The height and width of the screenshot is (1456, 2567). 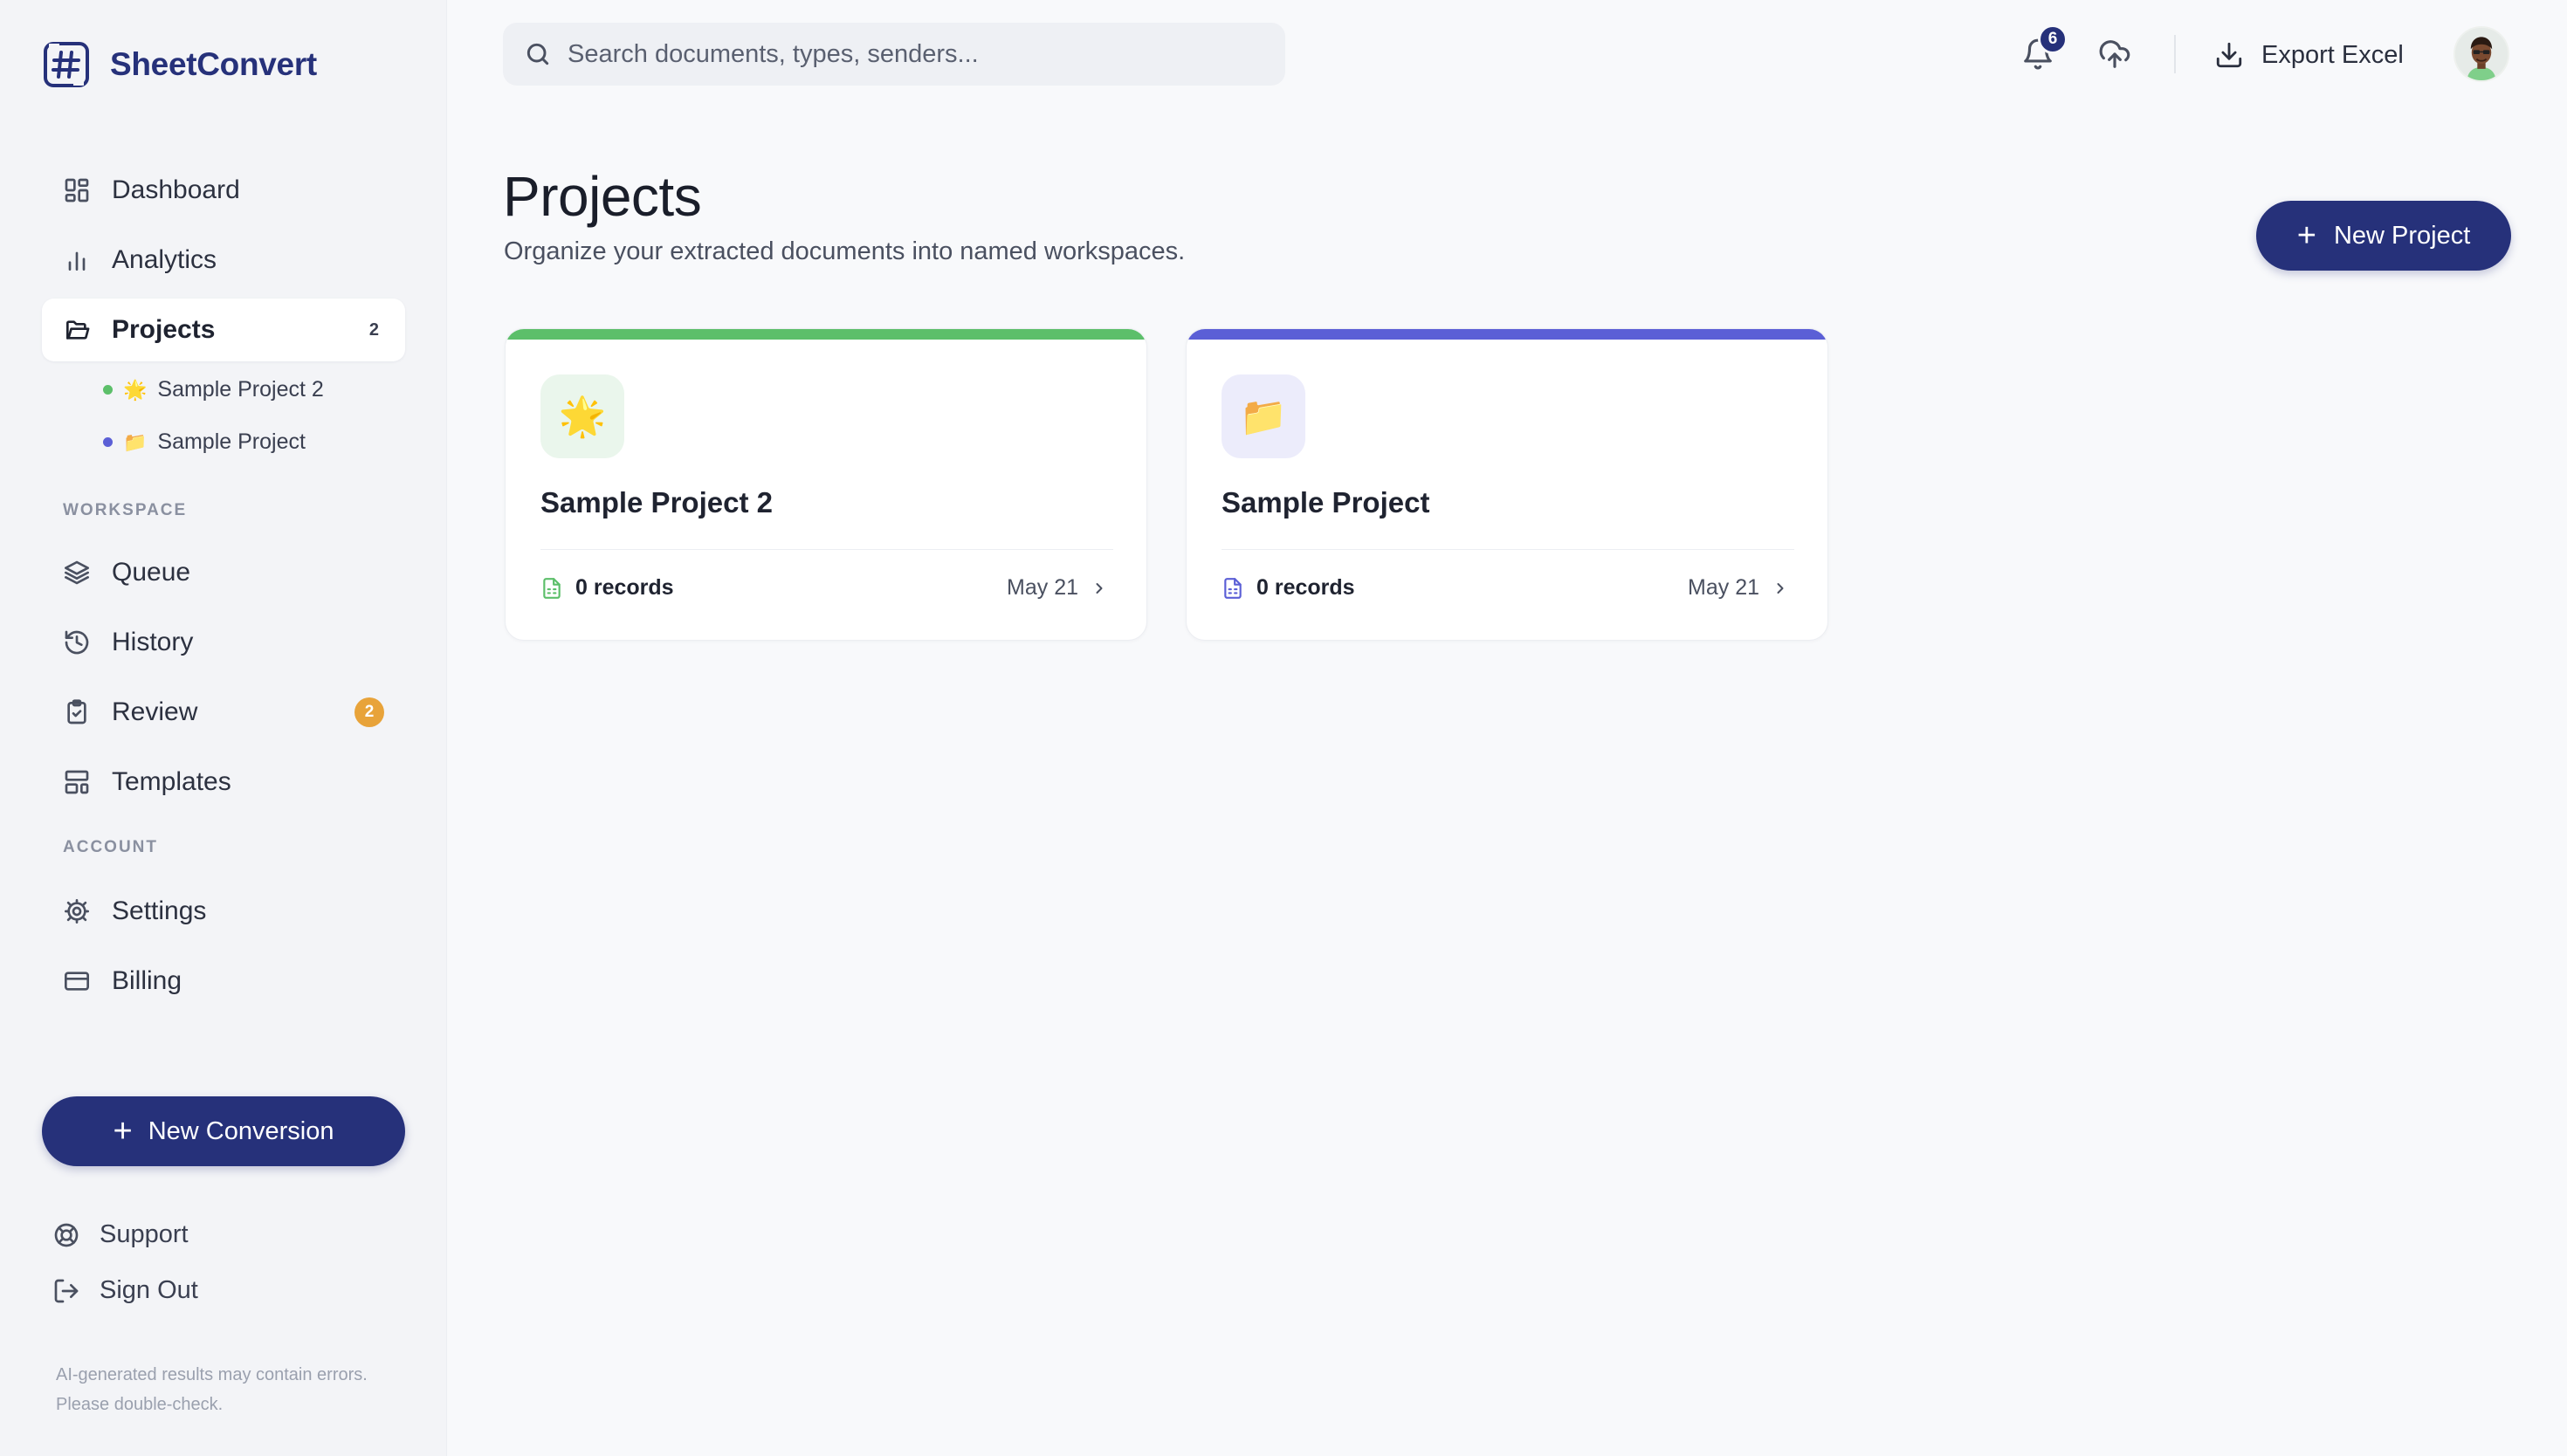 What do you see at coordinates (2229, 55) in the screenshot?
I see `download-icon` at bounding box center [2229, 55].